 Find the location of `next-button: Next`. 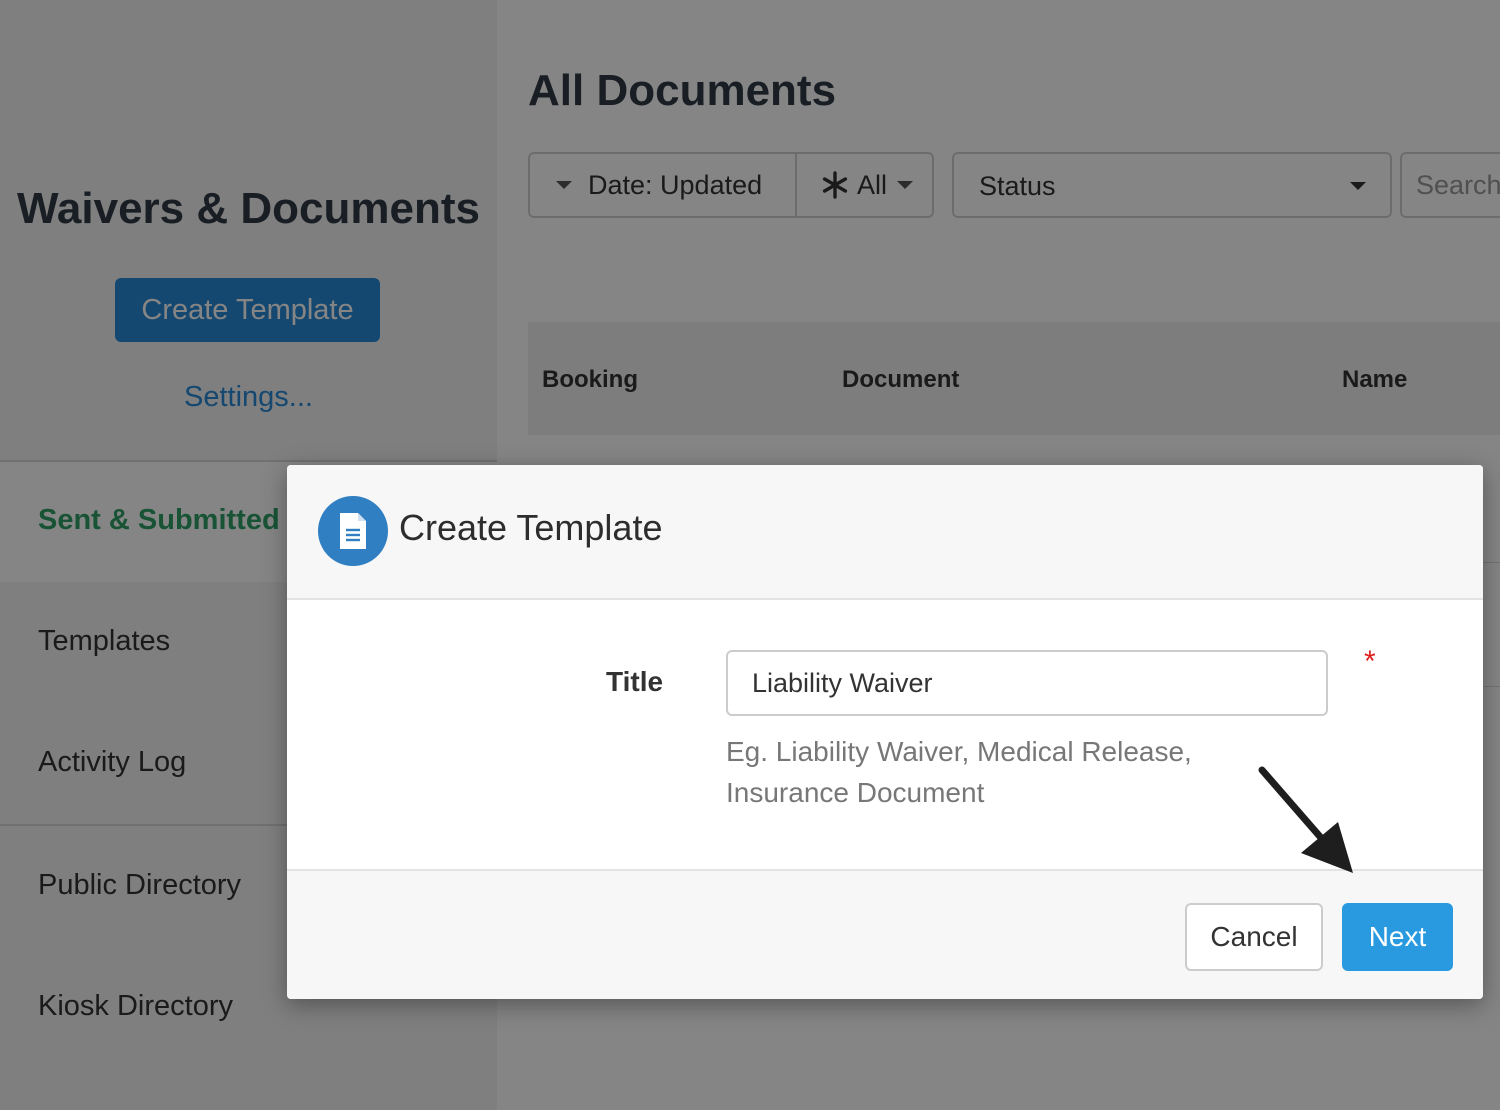

next-button: Next is located at coordinates (1397, 937).